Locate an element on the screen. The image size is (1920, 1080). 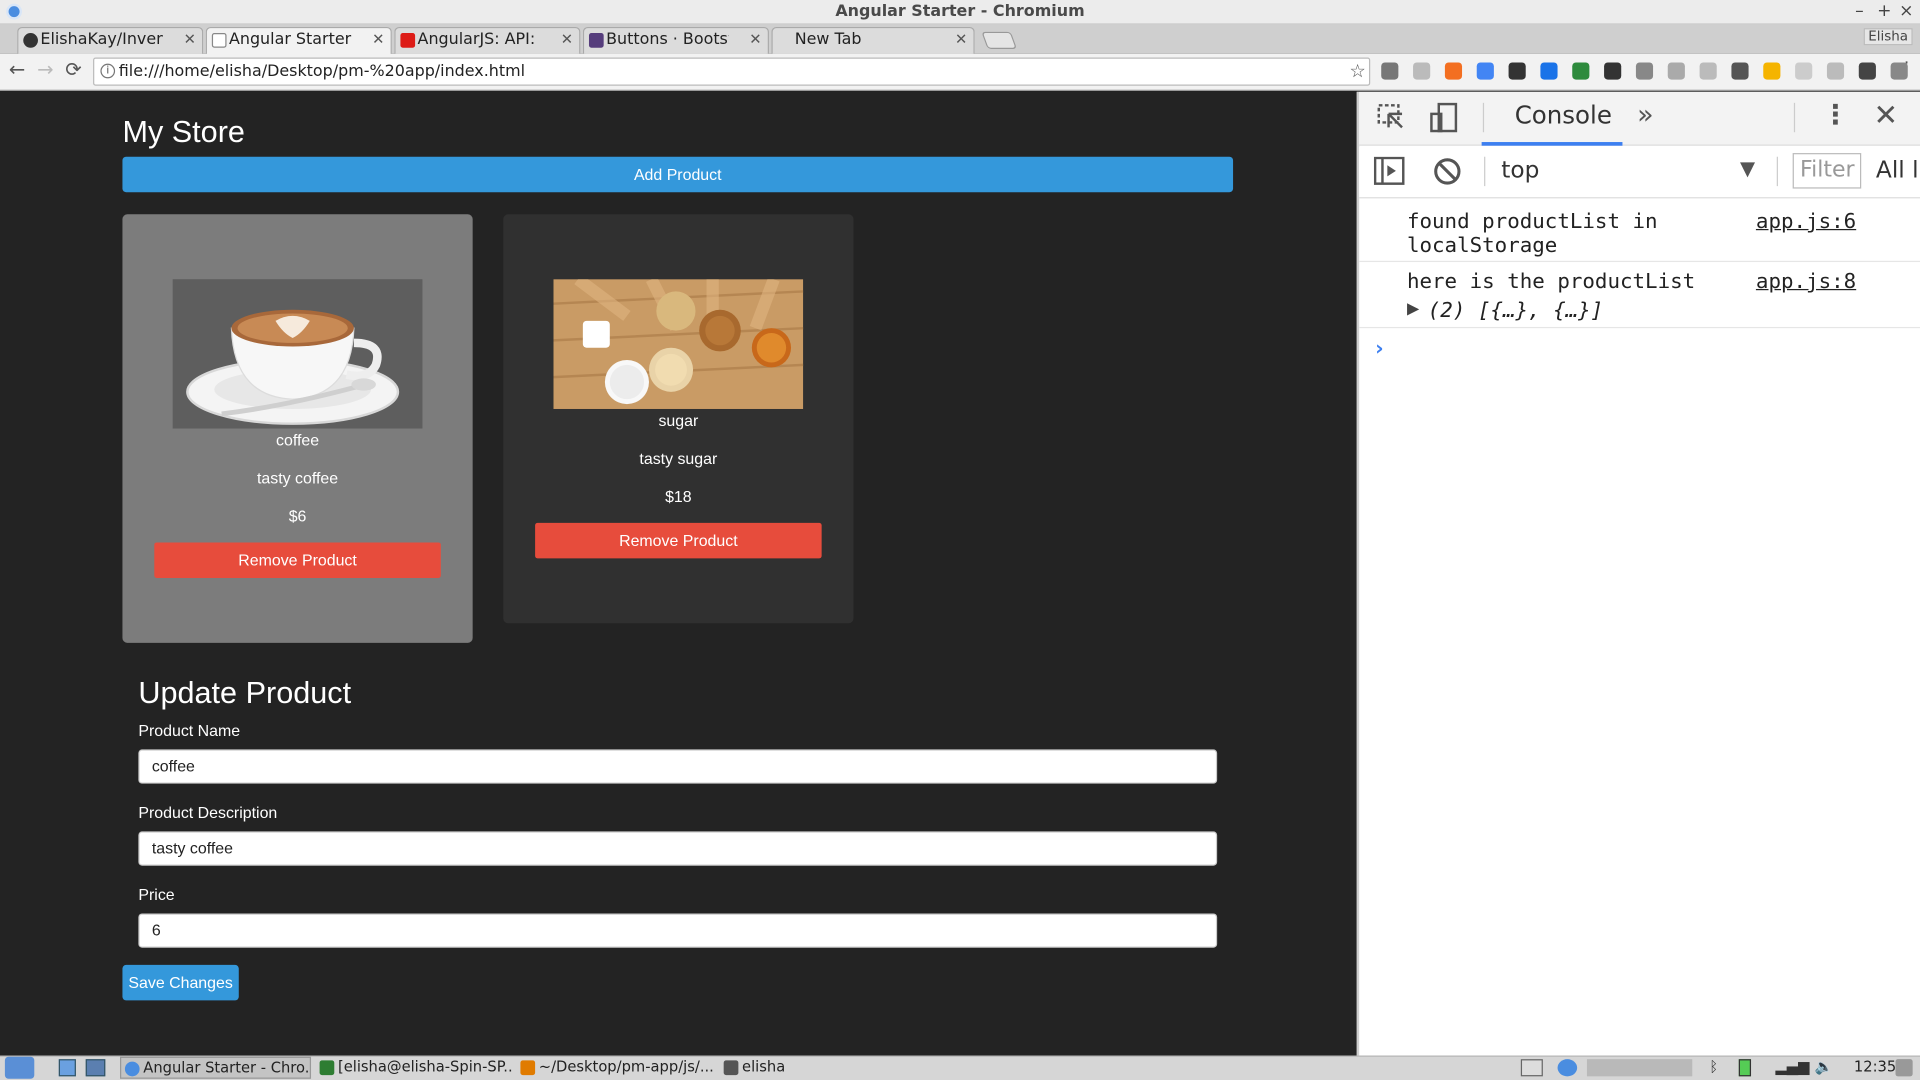
chevron-down-icon: ▼ is located at coordinates (1747, 168).